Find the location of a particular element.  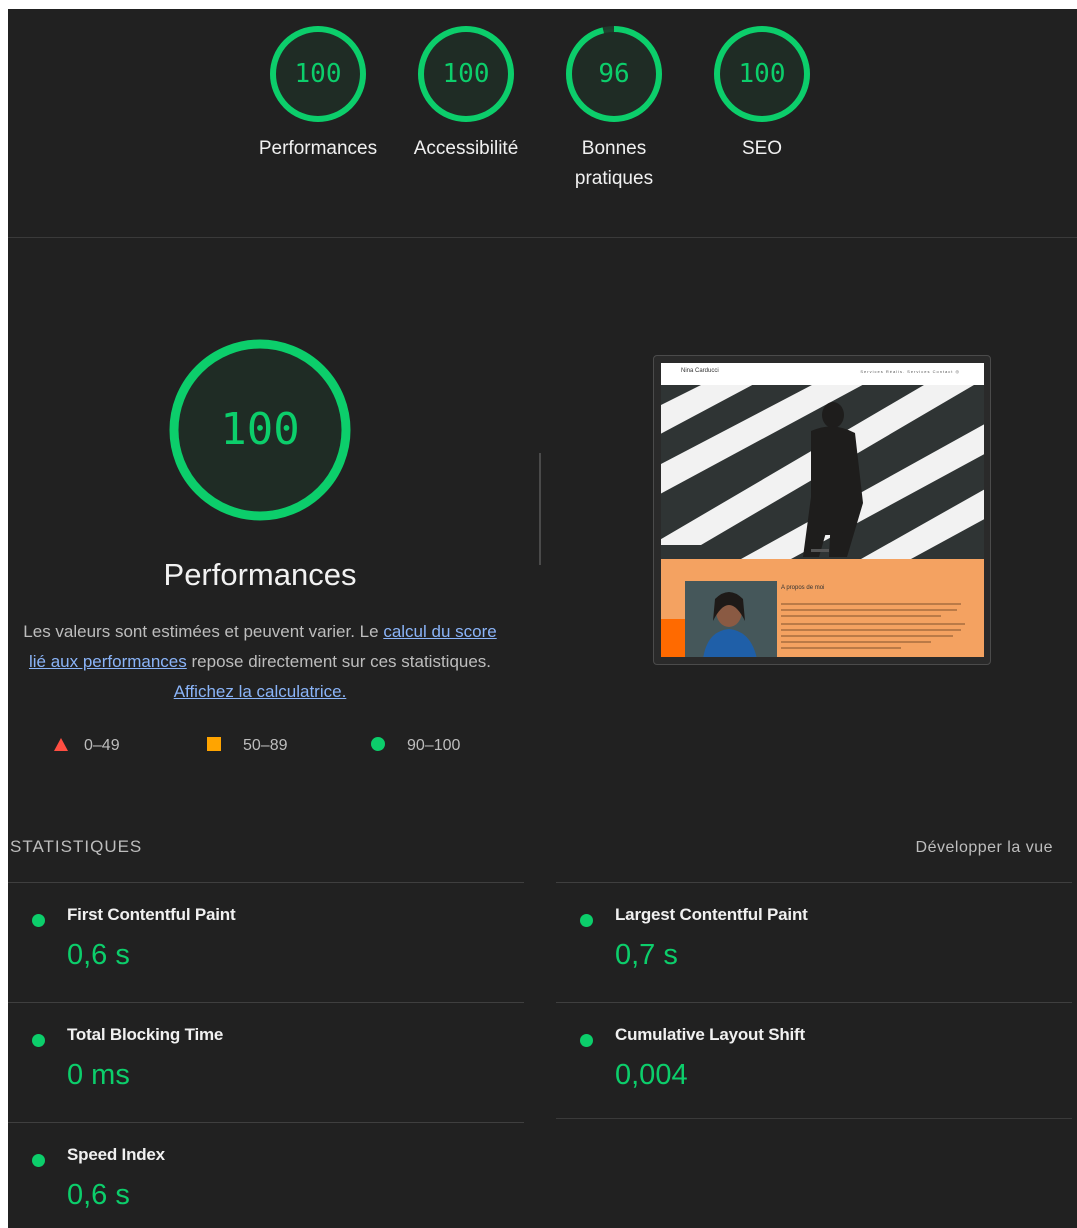

expand-view-toggle: Développer la vue is located at coordinates (984, 848).